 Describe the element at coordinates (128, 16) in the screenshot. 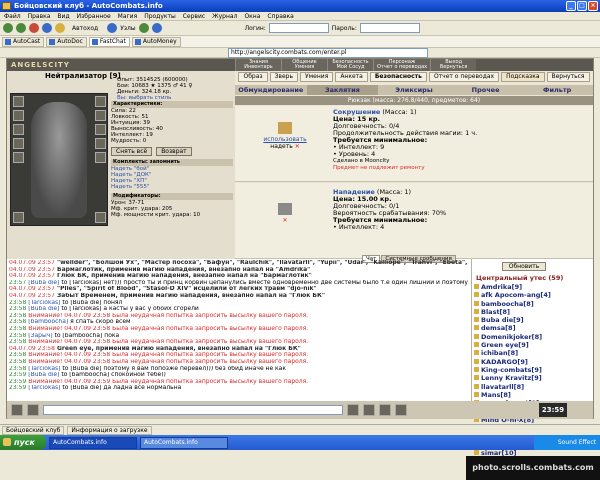

I see `menu-magic: Магия` at that location.